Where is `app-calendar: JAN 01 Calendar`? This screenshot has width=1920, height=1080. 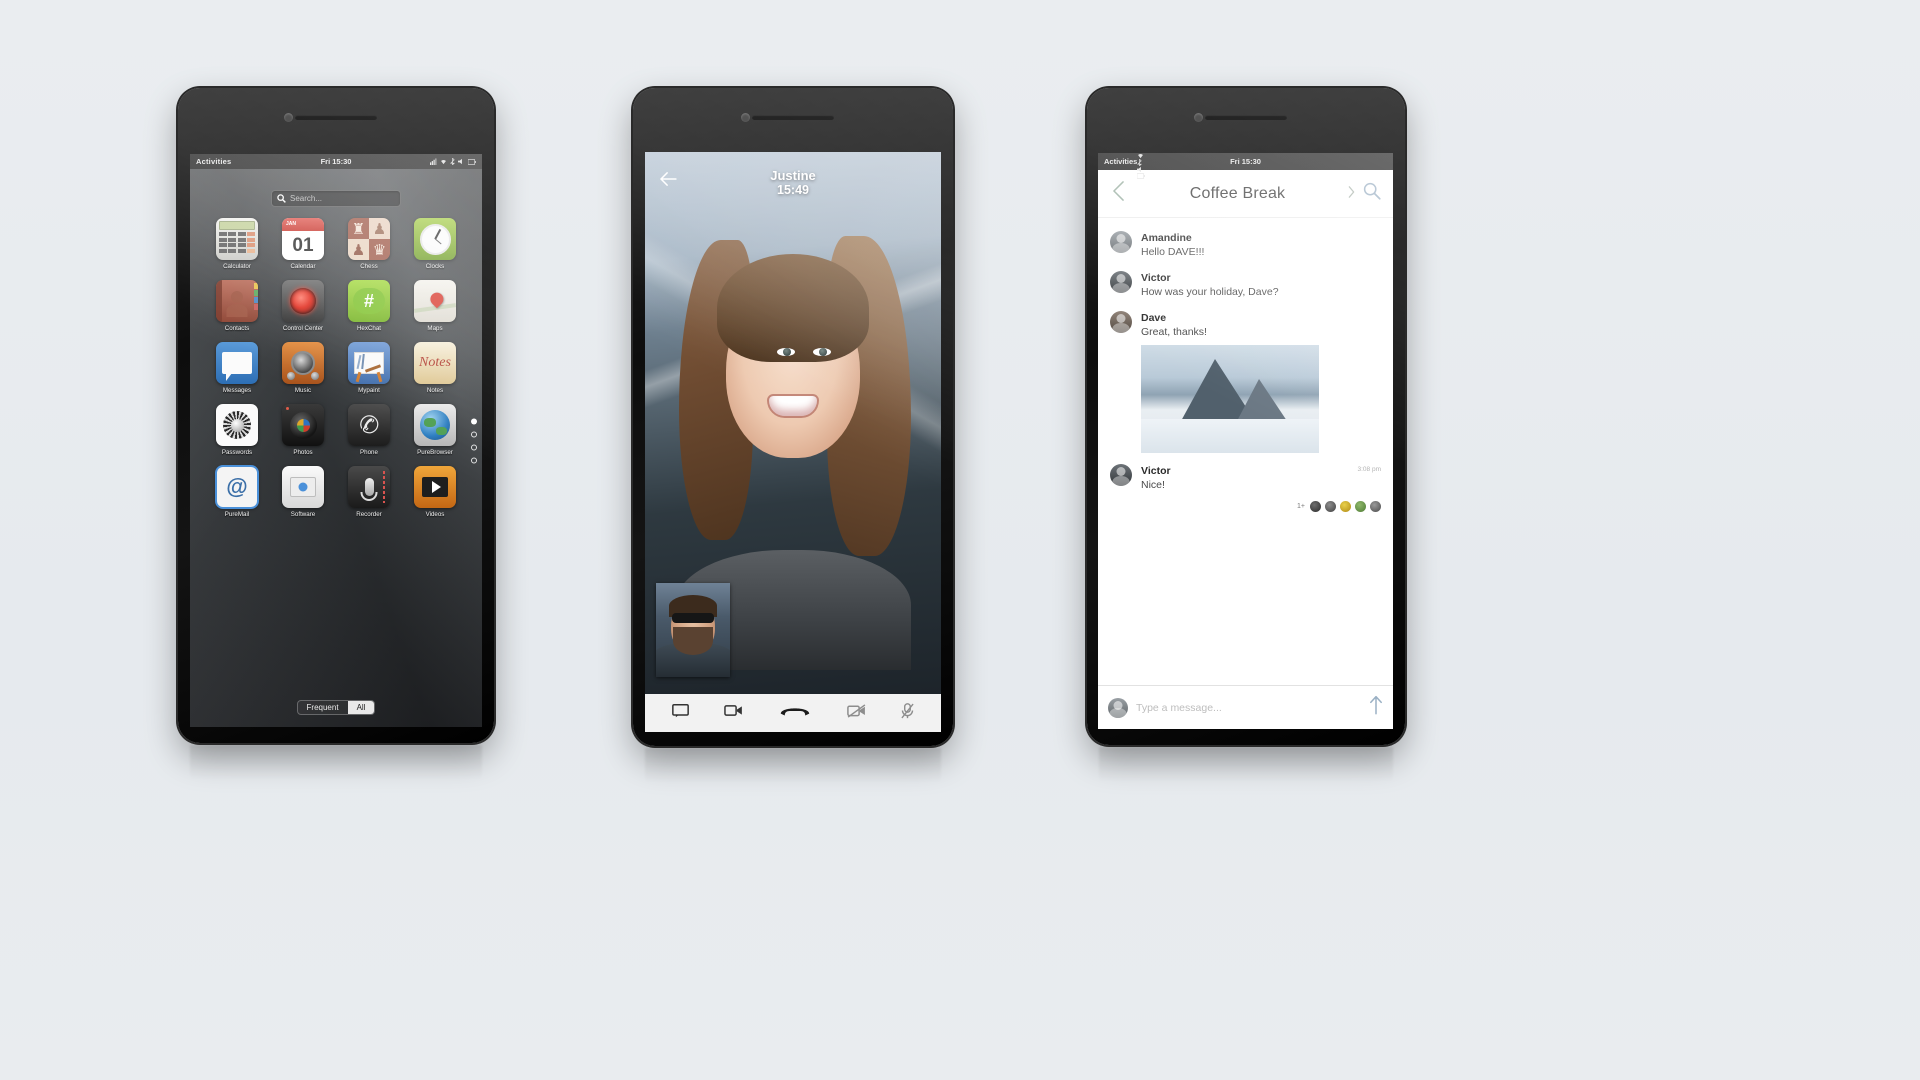
app-calendar: JAN 01 Calendar is located at coordinates (303, 244).